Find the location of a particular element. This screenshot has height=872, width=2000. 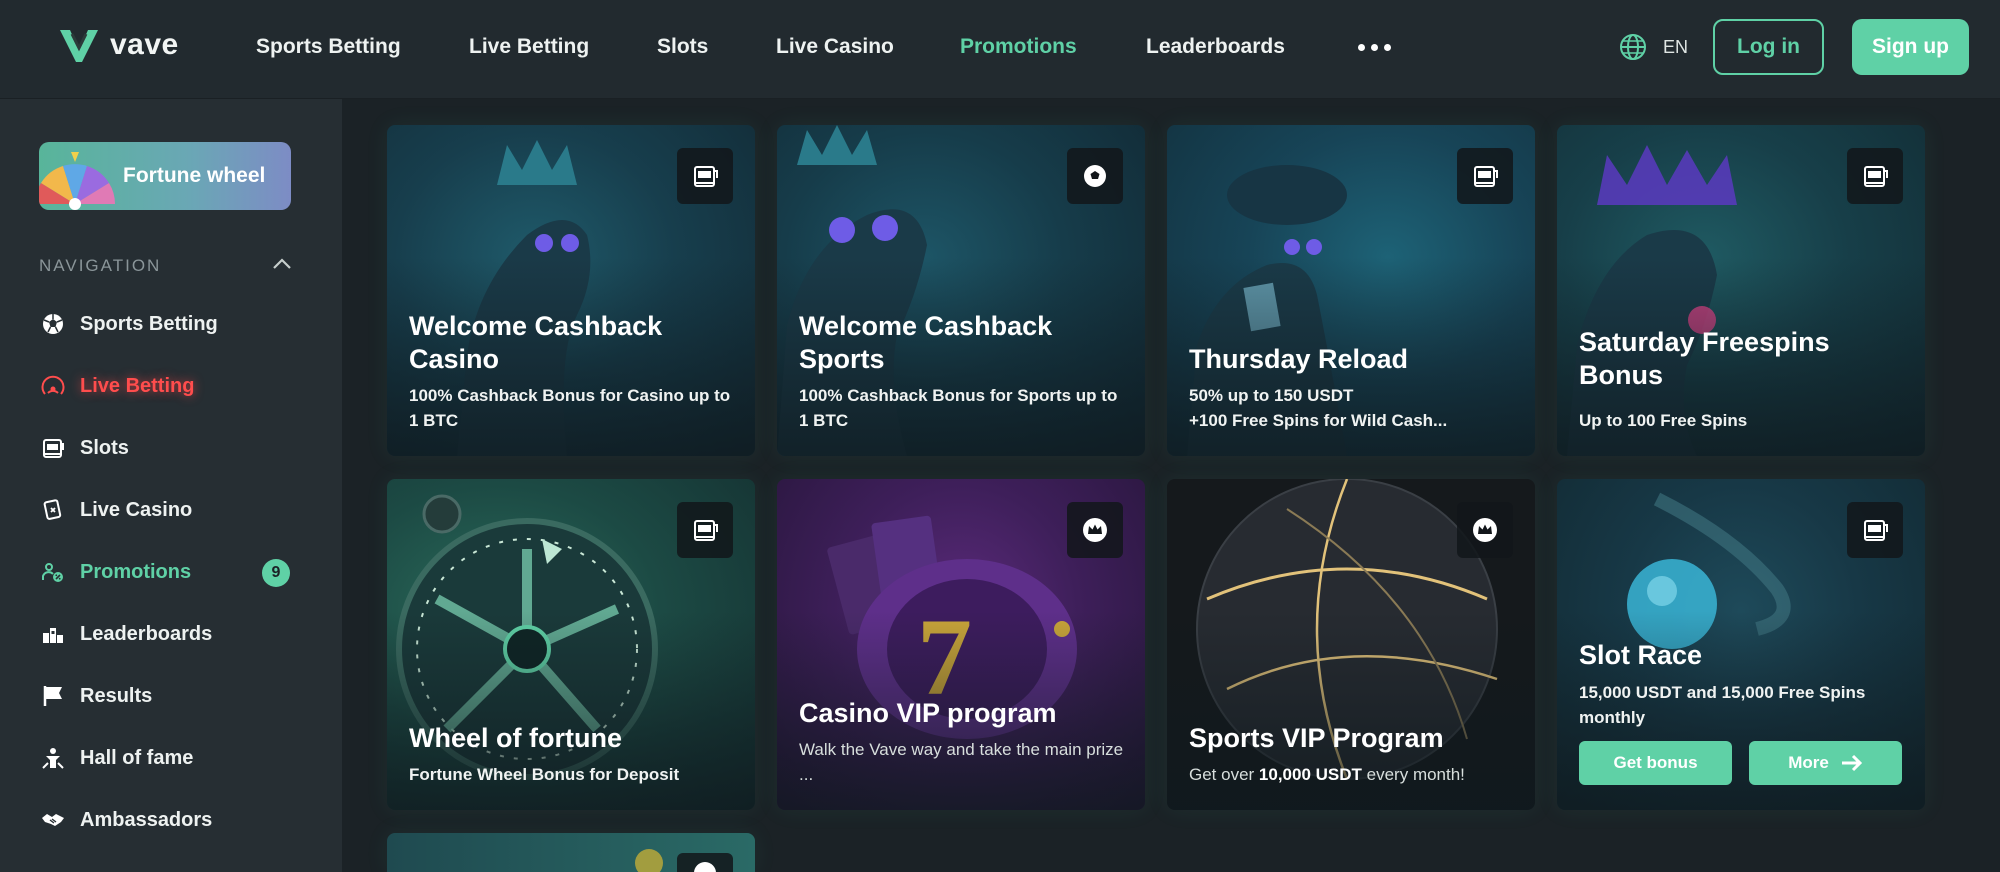

promo-description-line1: 50% up to 150 USDT is located at coordinates (1271, 395).